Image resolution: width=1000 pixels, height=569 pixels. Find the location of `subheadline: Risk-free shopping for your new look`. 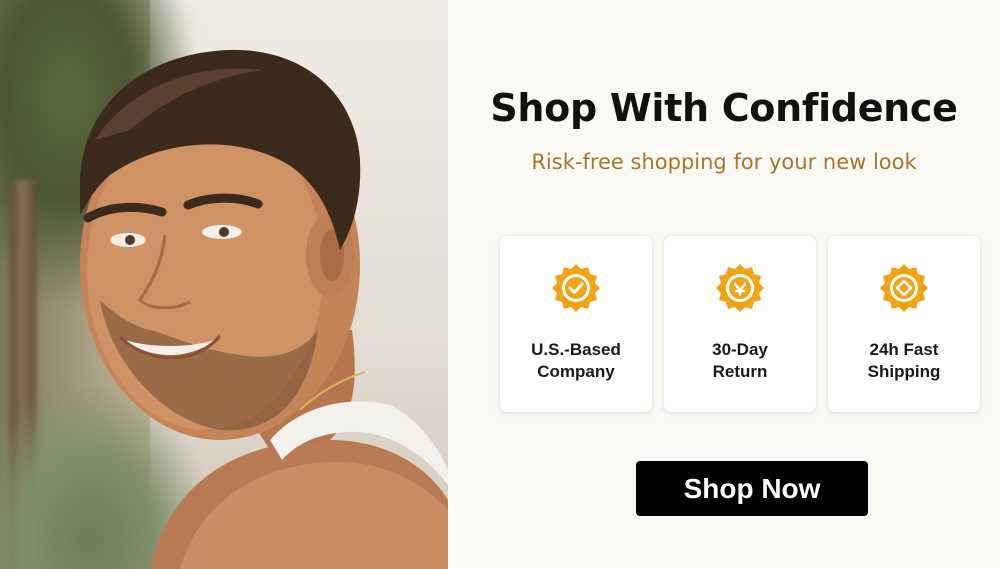

subheadline: Risk-free shopping for your new look is located at coordinates (724, 162).